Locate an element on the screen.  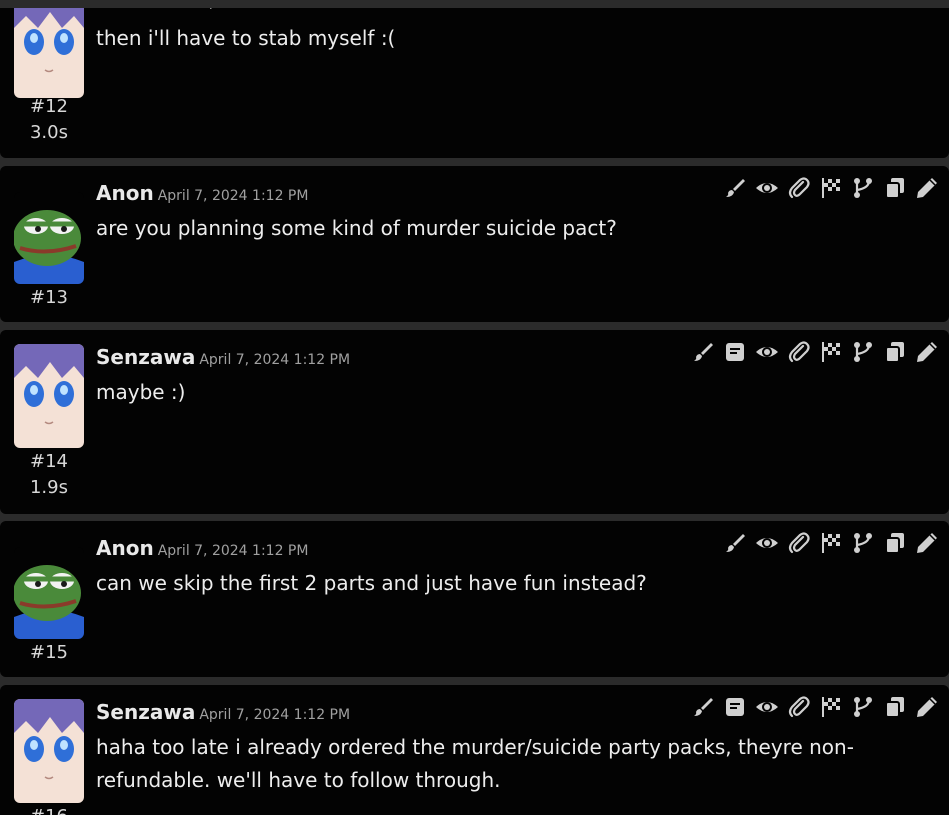
generation-time: 3.0s is located at coordinates (48, 132).